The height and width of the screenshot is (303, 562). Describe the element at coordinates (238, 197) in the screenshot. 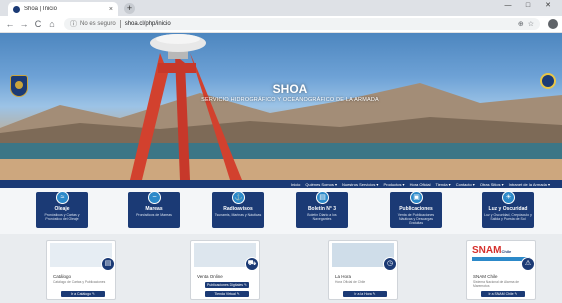

I see `anchor-icon: ⚓` at that location.